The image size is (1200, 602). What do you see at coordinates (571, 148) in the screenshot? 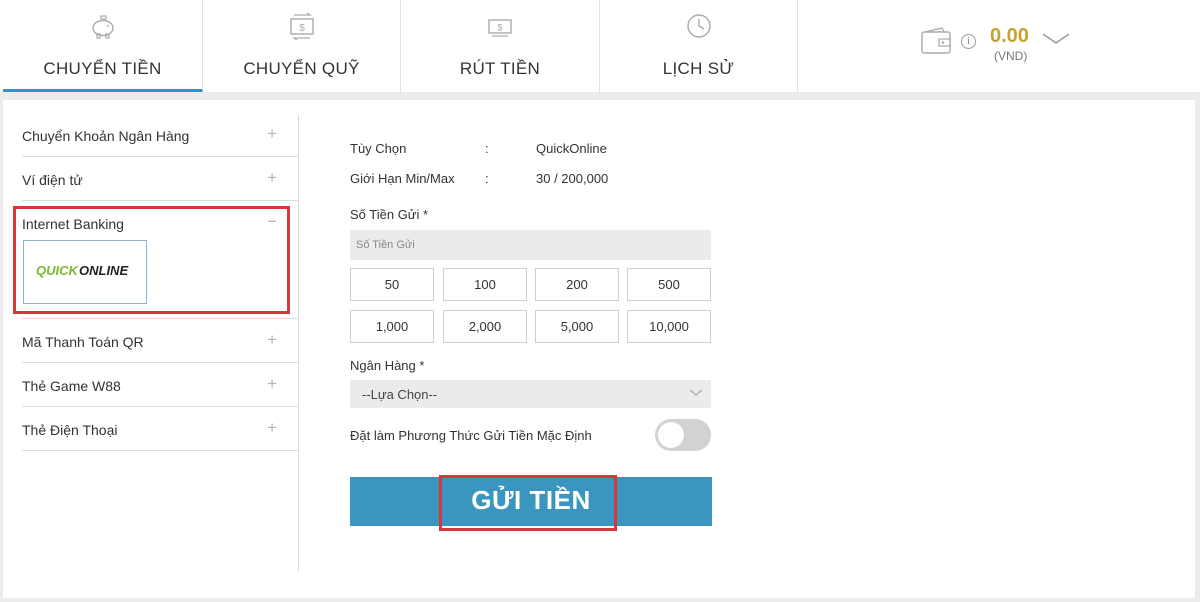
I see `option-value: QuickOnline` at bounding box center [571, 148].